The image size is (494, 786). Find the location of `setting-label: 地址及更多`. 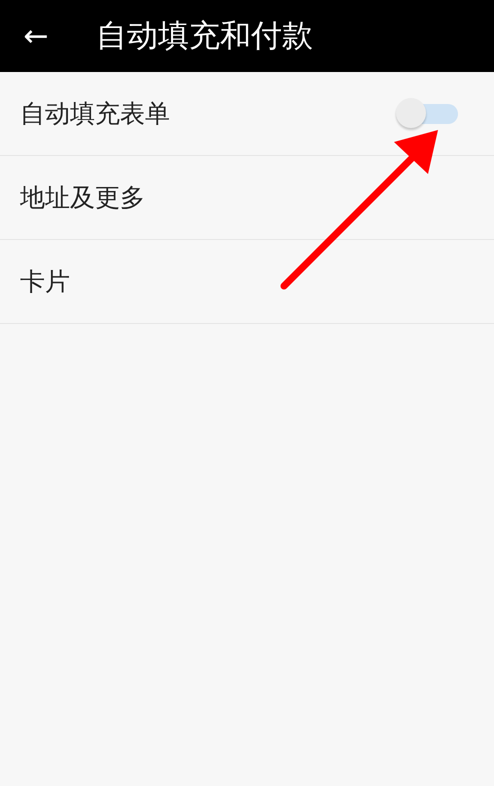

setting-label: 地址及更多 is located at coordinates (82, 198).